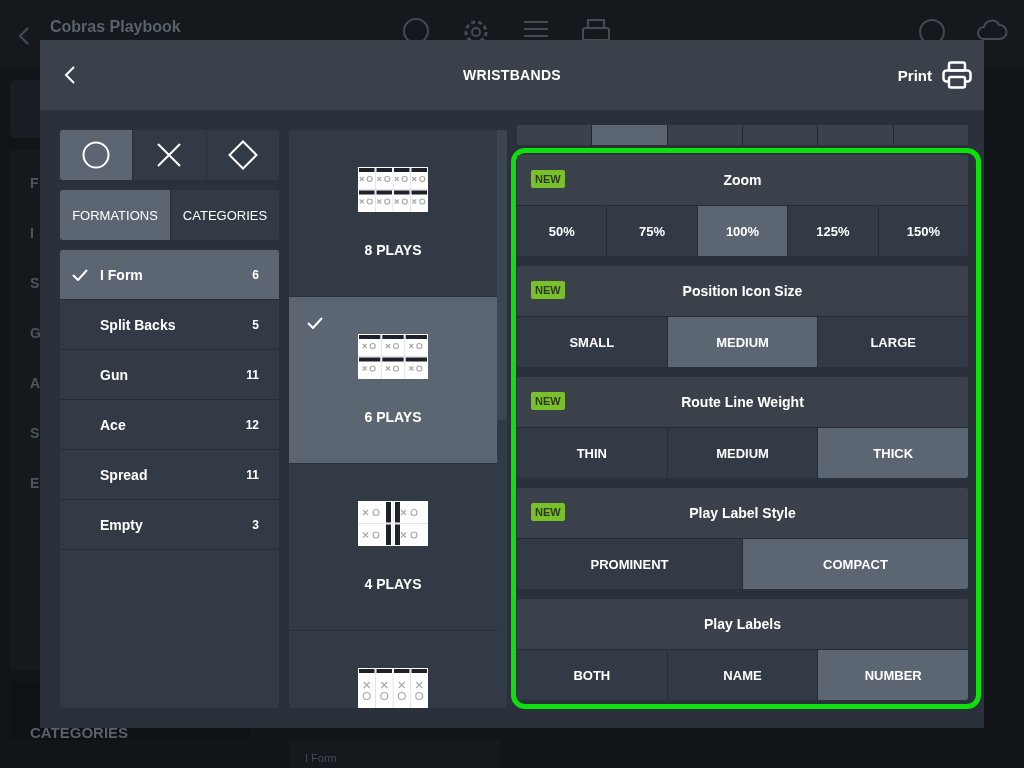 Image resolution: width=1024 pixels, height=768 pixels. What do you see at coordinates (122, 524) in the screenshot?
I see `formation-name: Empty` at bounding box center [122, 524].